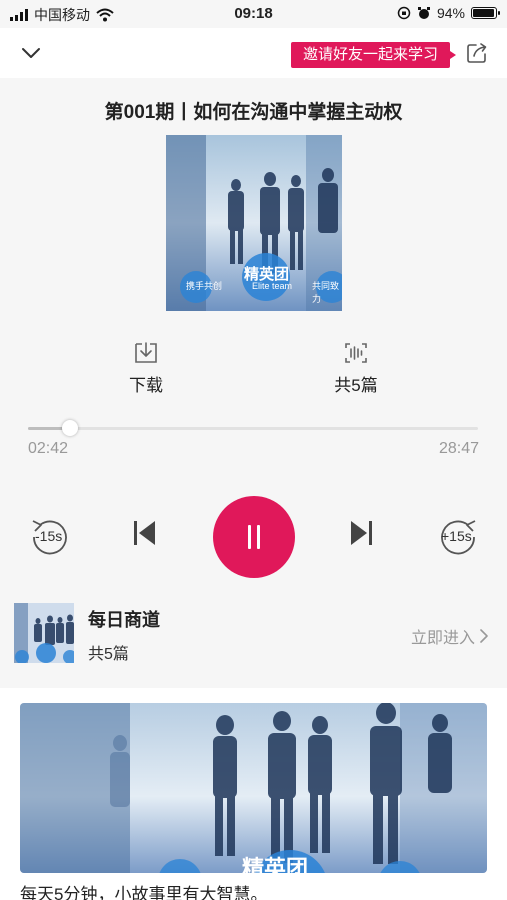 This screenshot has height=900, width=507. I want to click on episode-cover-image: 精英团 Elite team 携手共创 共同致力, so click(254, 223).